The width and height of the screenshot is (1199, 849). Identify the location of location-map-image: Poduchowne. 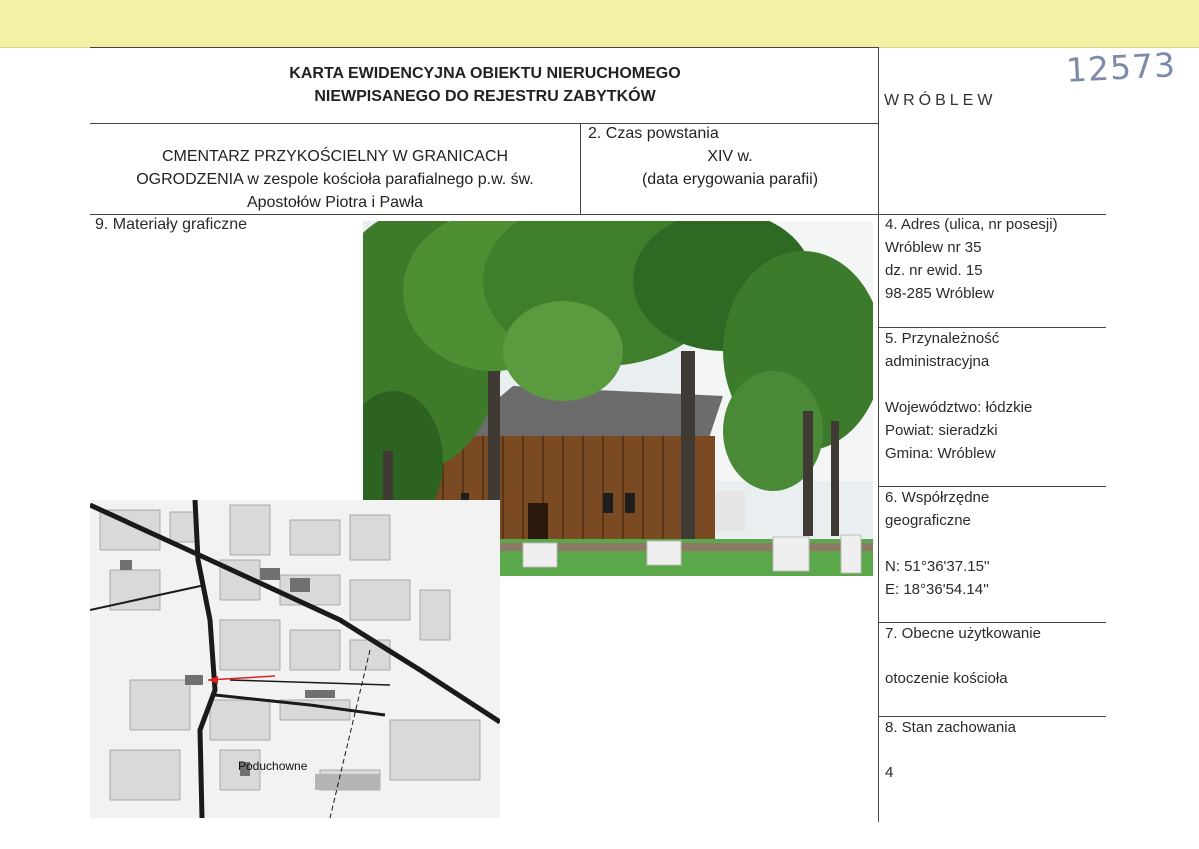
(295, 659).